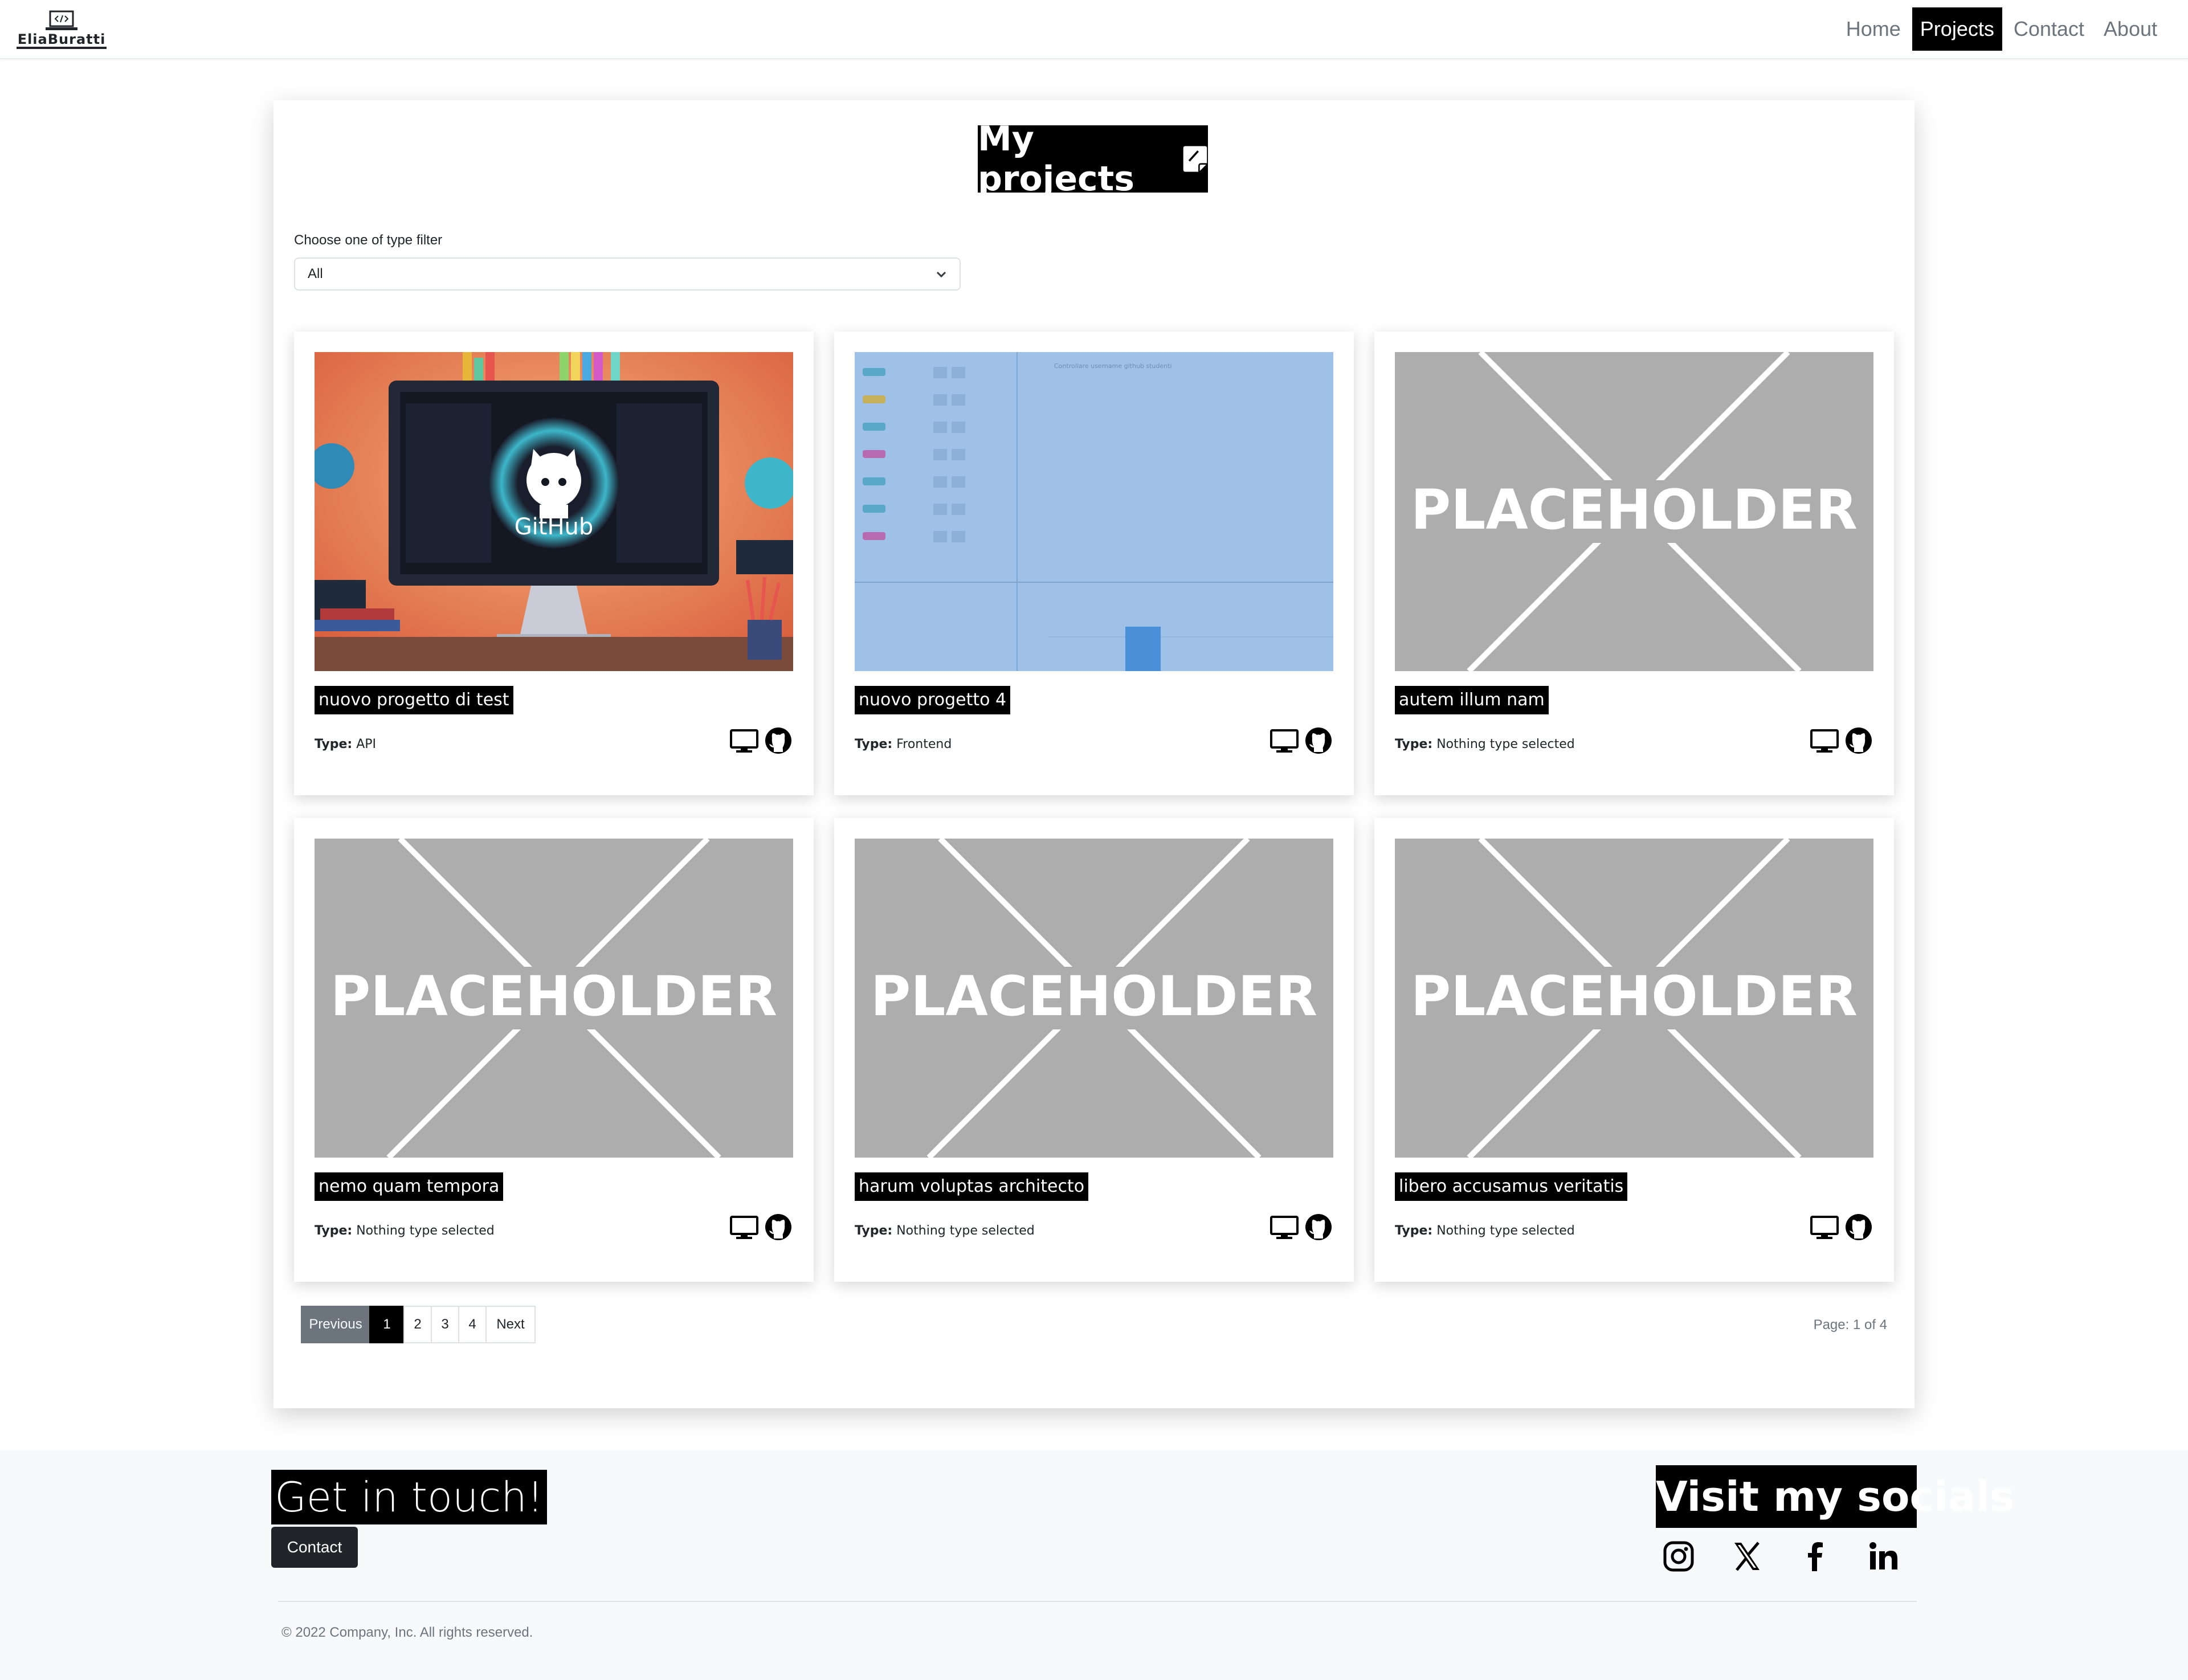 This screenshot has height=1680, width=2188. What do you see at coordinates (941, 274) in the screenshot?
I see `chevron-down-icon` at bounding box center [941, 274].